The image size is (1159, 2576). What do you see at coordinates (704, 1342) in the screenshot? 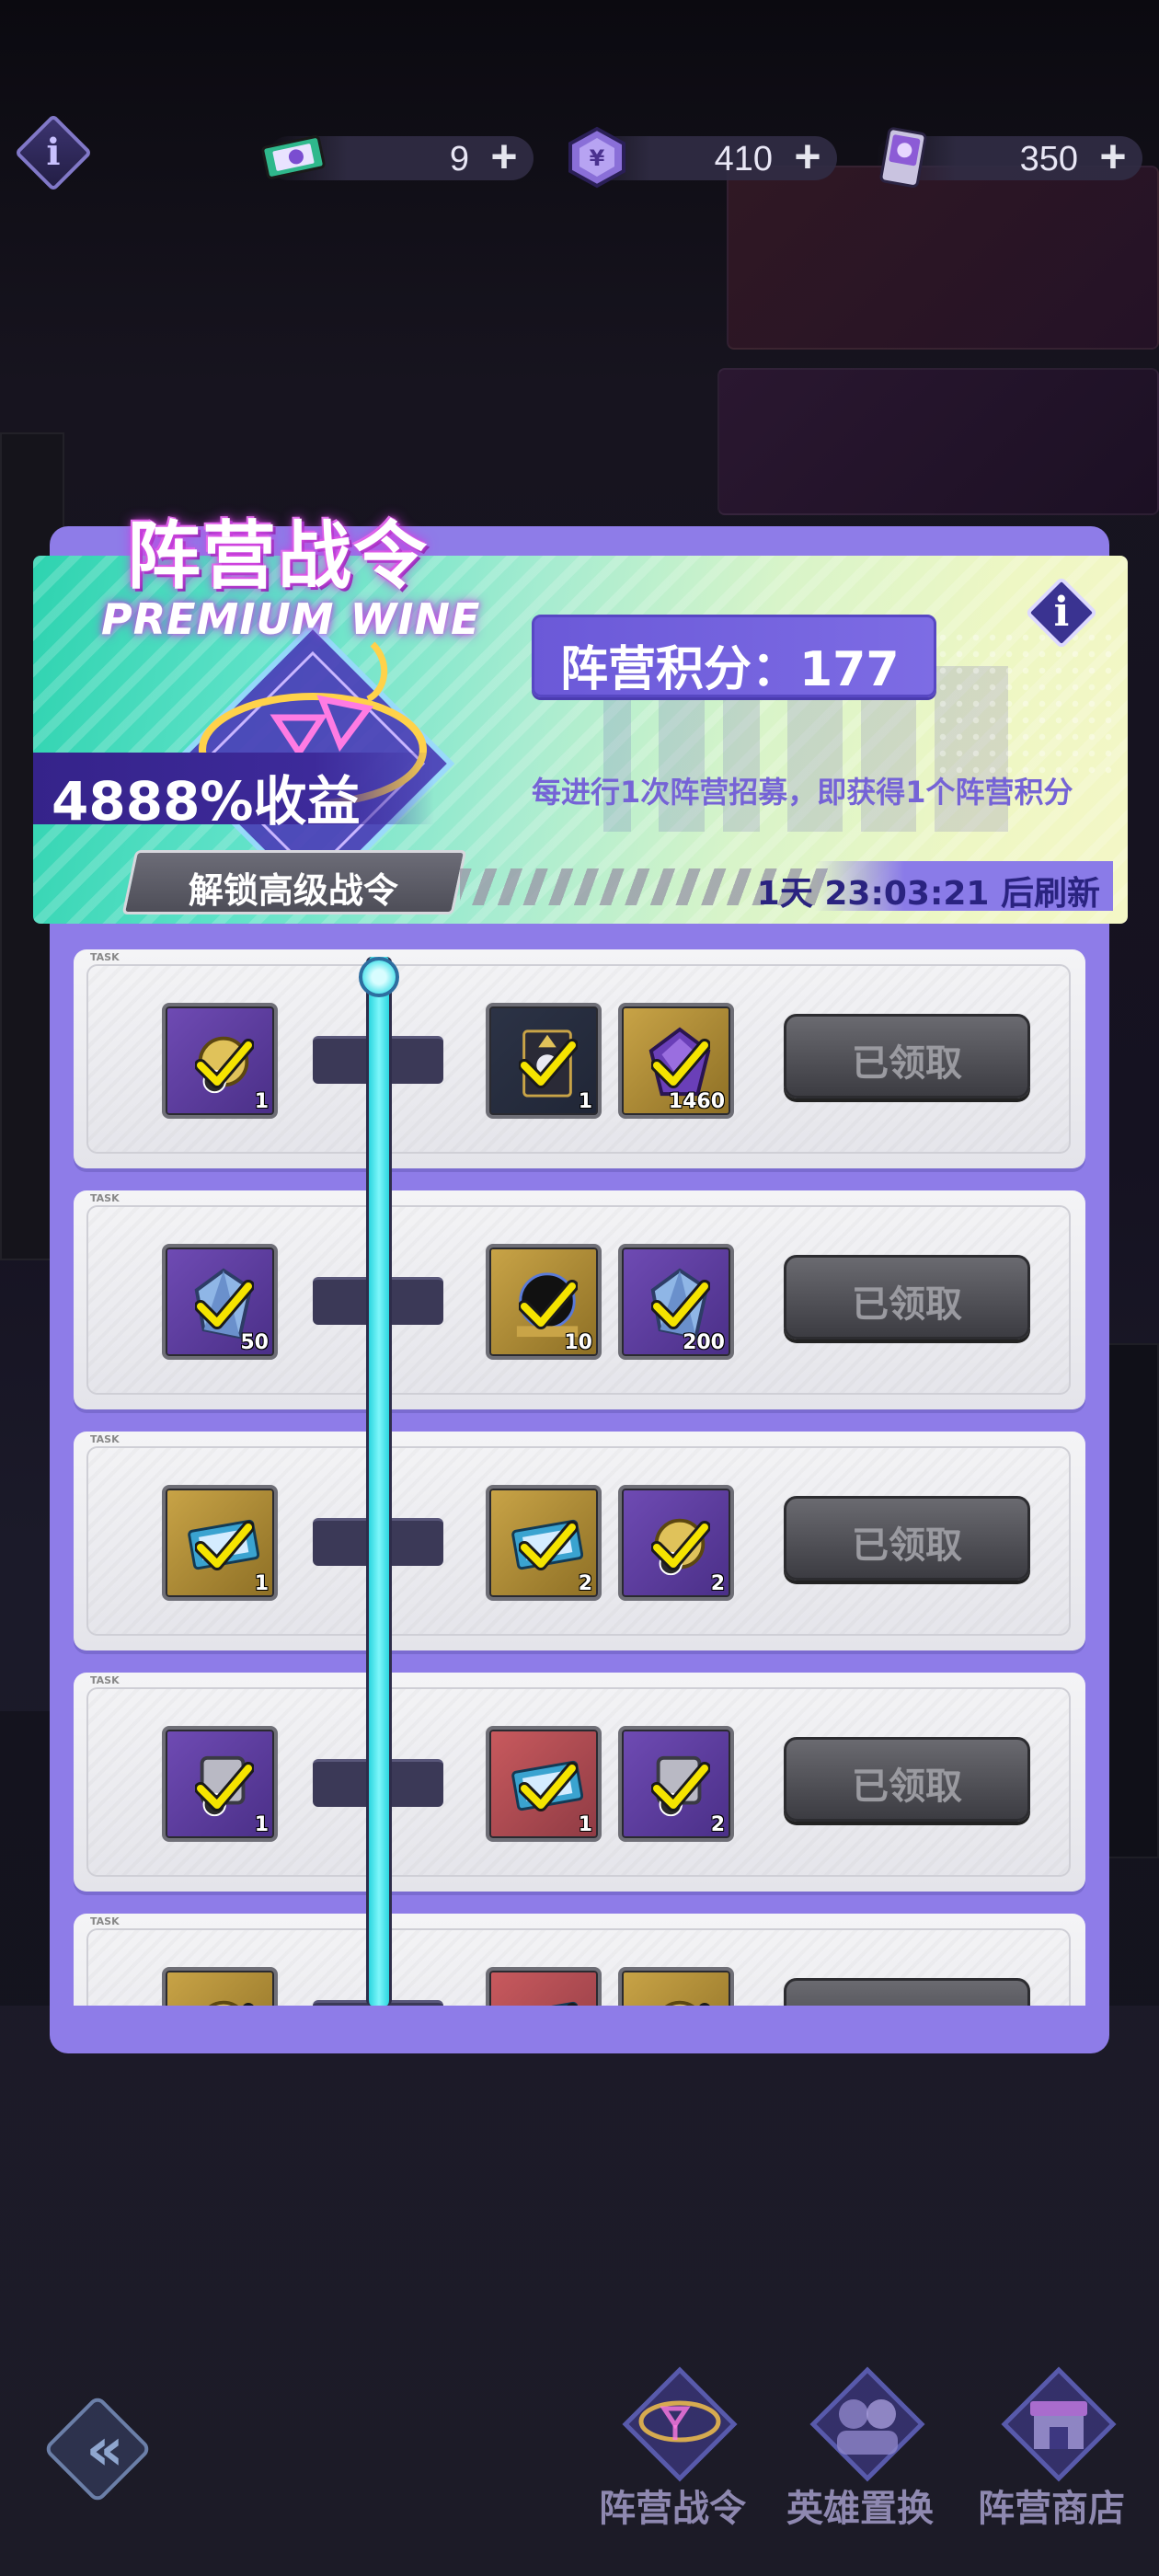
I see `reward-count: 200` at bounding box center [704, 1342].